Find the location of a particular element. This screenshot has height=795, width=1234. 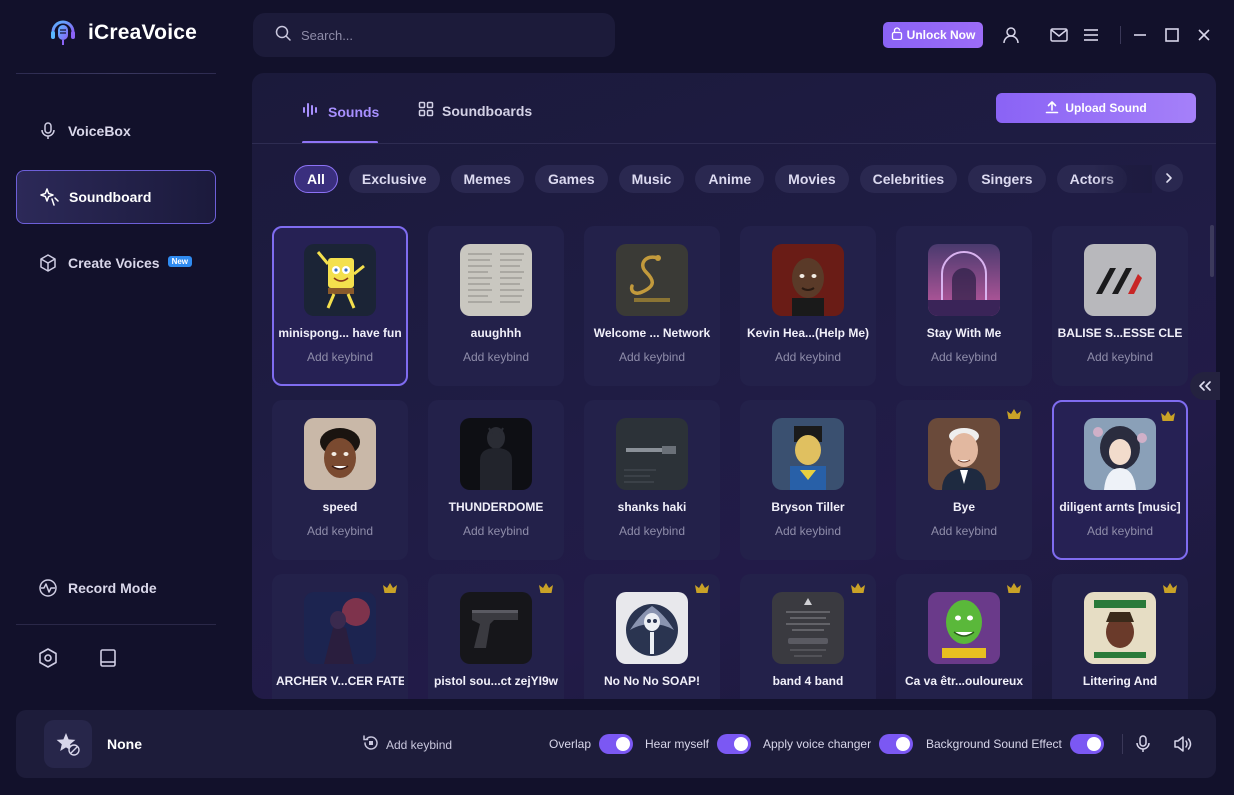

speaker-icon is located at coordinates (1183, 744).